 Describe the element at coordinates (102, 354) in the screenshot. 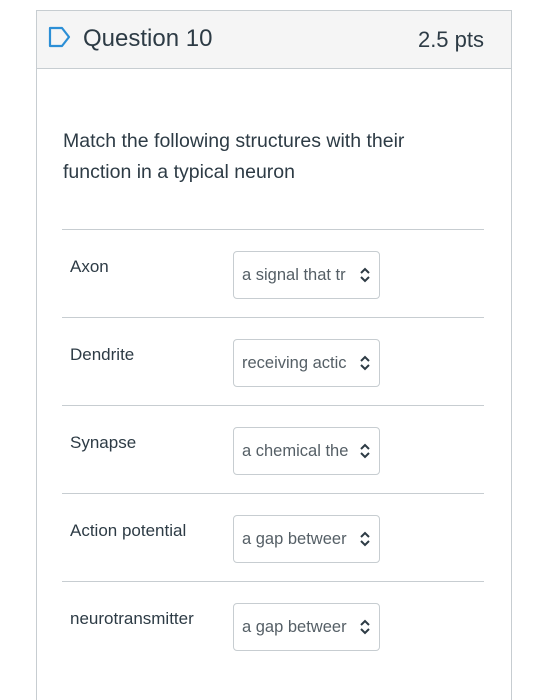

I see `row-label: Dendrite` at that location.